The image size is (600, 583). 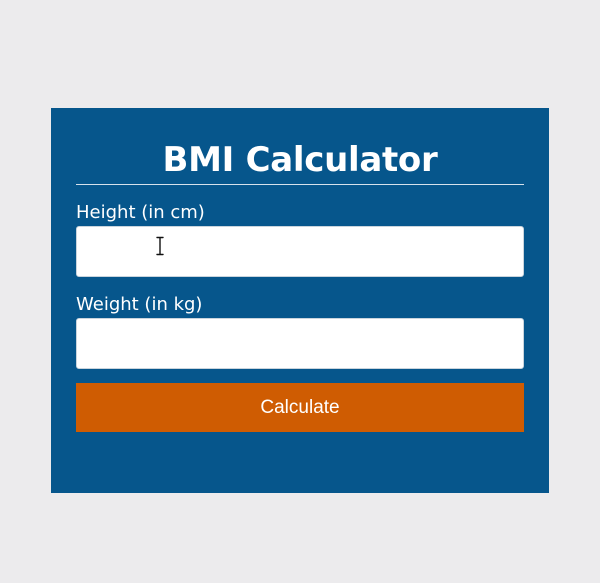 I want to click on calculate-button: Calculate, so click(x=300, y=407).